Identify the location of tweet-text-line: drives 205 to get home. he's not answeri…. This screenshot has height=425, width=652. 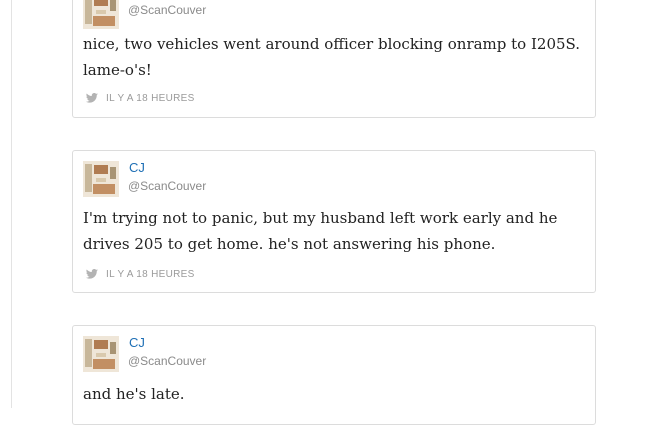
(289, 244).